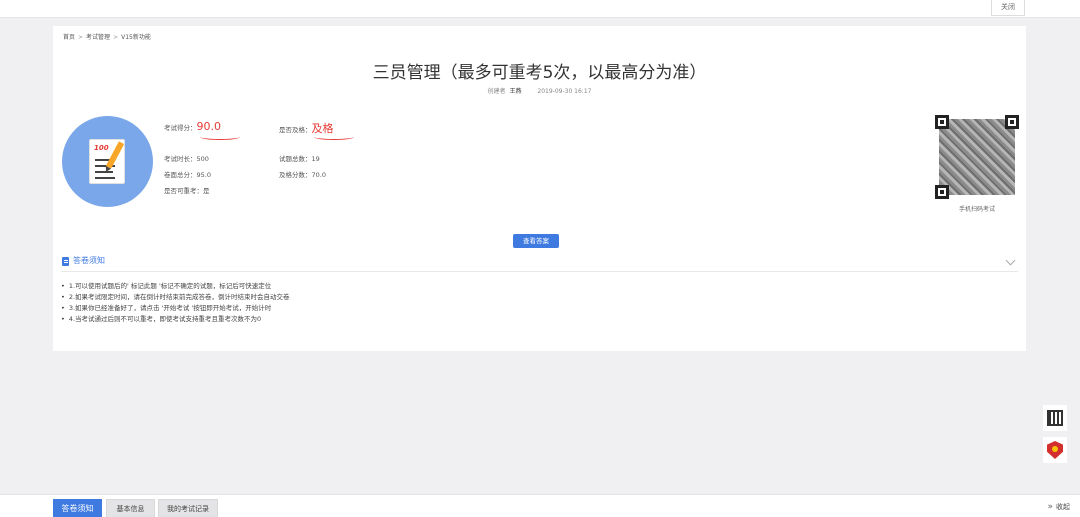  I want to click on top-bar: 关闭, so click(540, 9).